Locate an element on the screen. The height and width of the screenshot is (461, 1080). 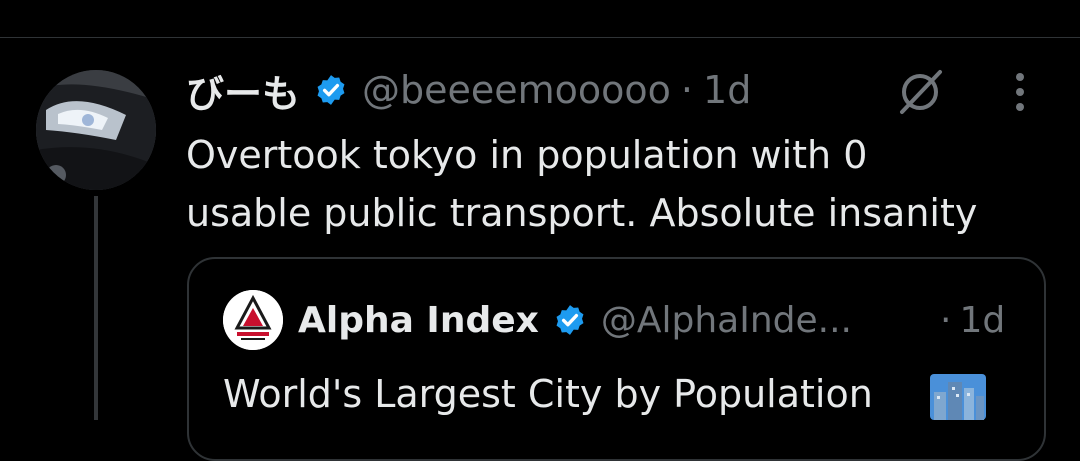
quote-display-name: Alpha Index is located at coordinates (418, 320).